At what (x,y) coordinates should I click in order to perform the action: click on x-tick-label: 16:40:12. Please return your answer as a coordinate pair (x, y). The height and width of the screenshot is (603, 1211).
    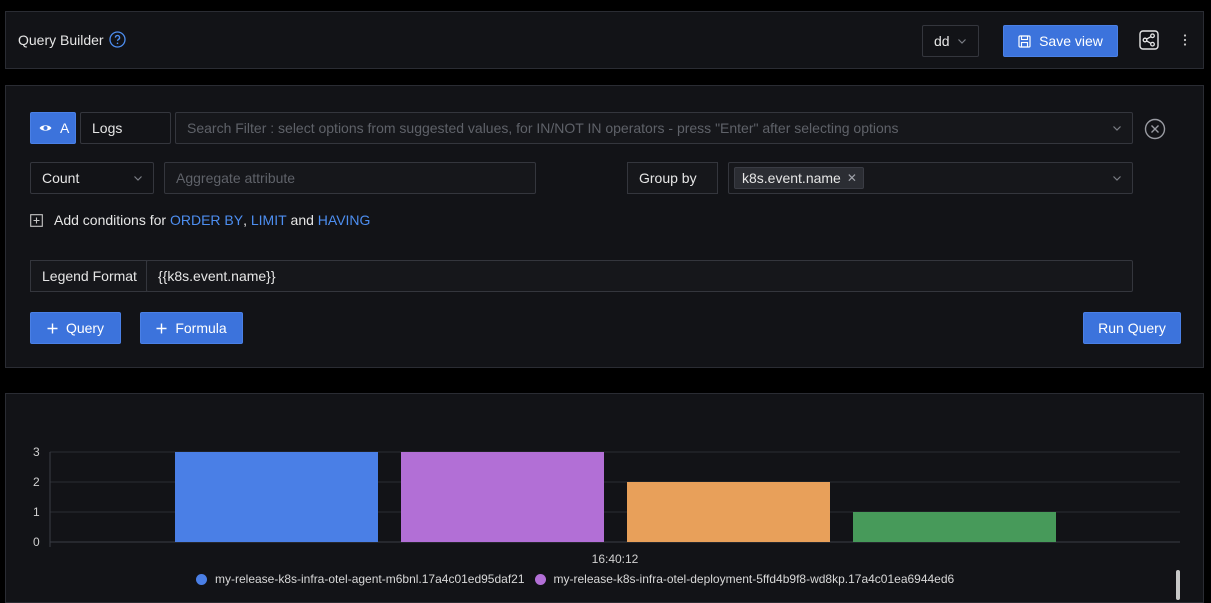
    Looking at the image, I should click on (615, 559).